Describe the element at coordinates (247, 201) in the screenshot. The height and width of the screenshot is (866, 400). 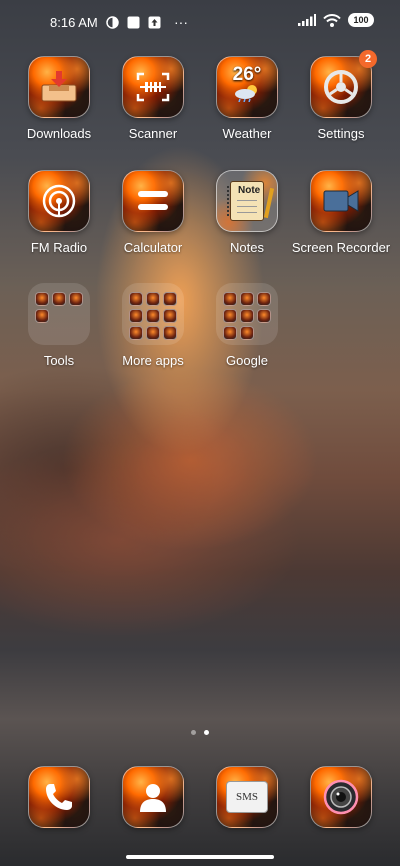
I see `notebook-icon: Note` at that location.